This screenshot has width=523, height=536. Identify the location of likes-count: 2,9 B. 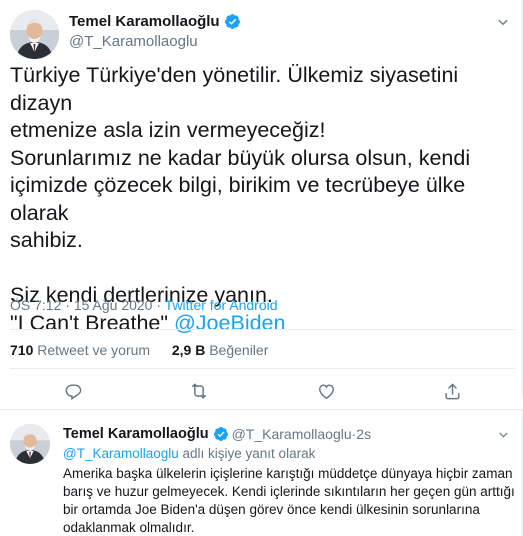
(188, 350).